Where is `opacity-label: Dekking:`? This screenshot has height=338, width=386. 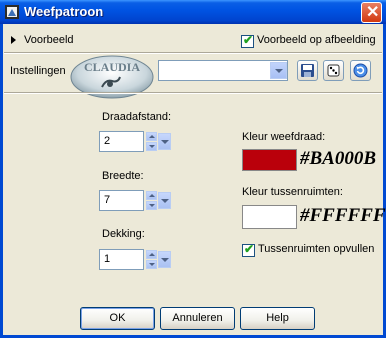 opacity-label: Dekking: is located at coordinates (123, 234).